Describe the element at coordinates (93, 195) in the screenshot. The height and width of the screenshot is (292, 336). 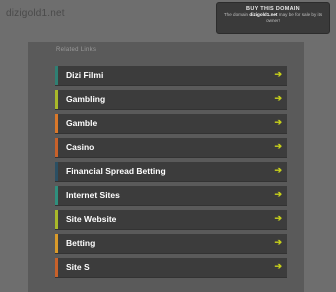
I see `related-link-label: Internet Sites` at that location.